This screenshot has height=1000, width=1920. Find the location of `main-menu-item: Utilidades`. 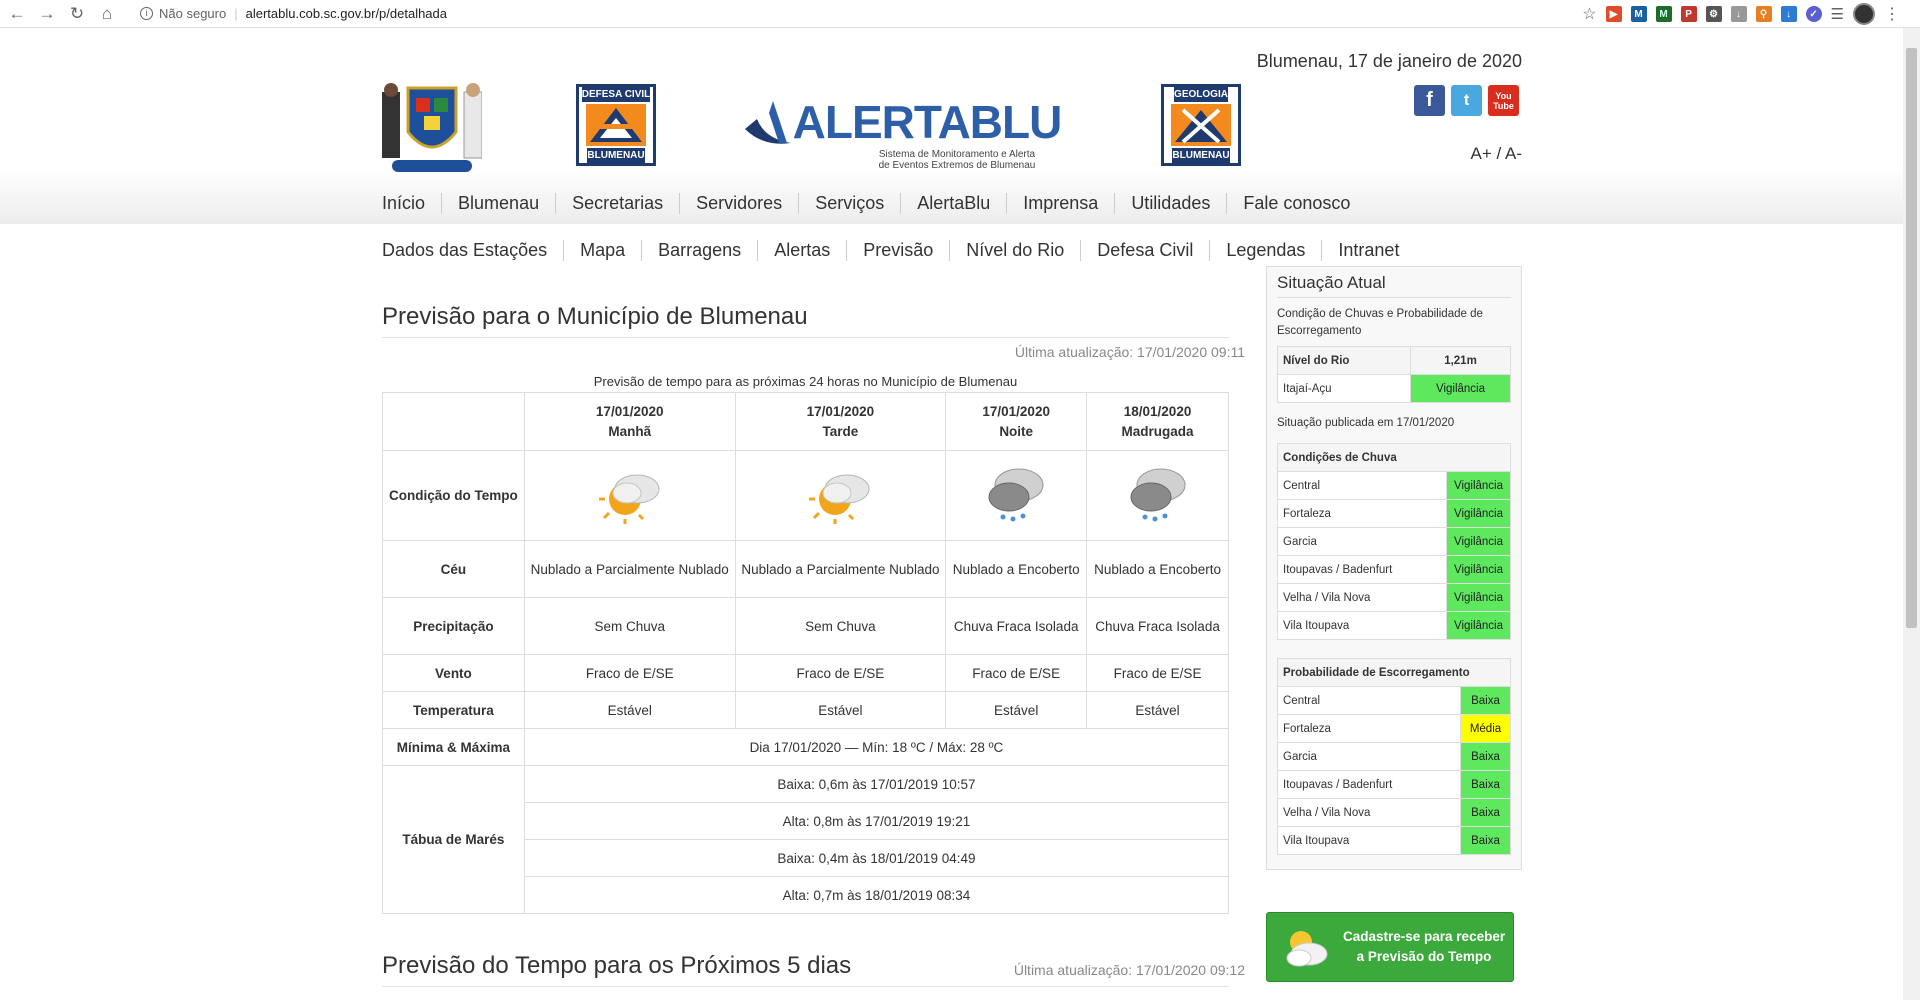

main-menu-item: Utilidades is located at coordinates (1170, 203).